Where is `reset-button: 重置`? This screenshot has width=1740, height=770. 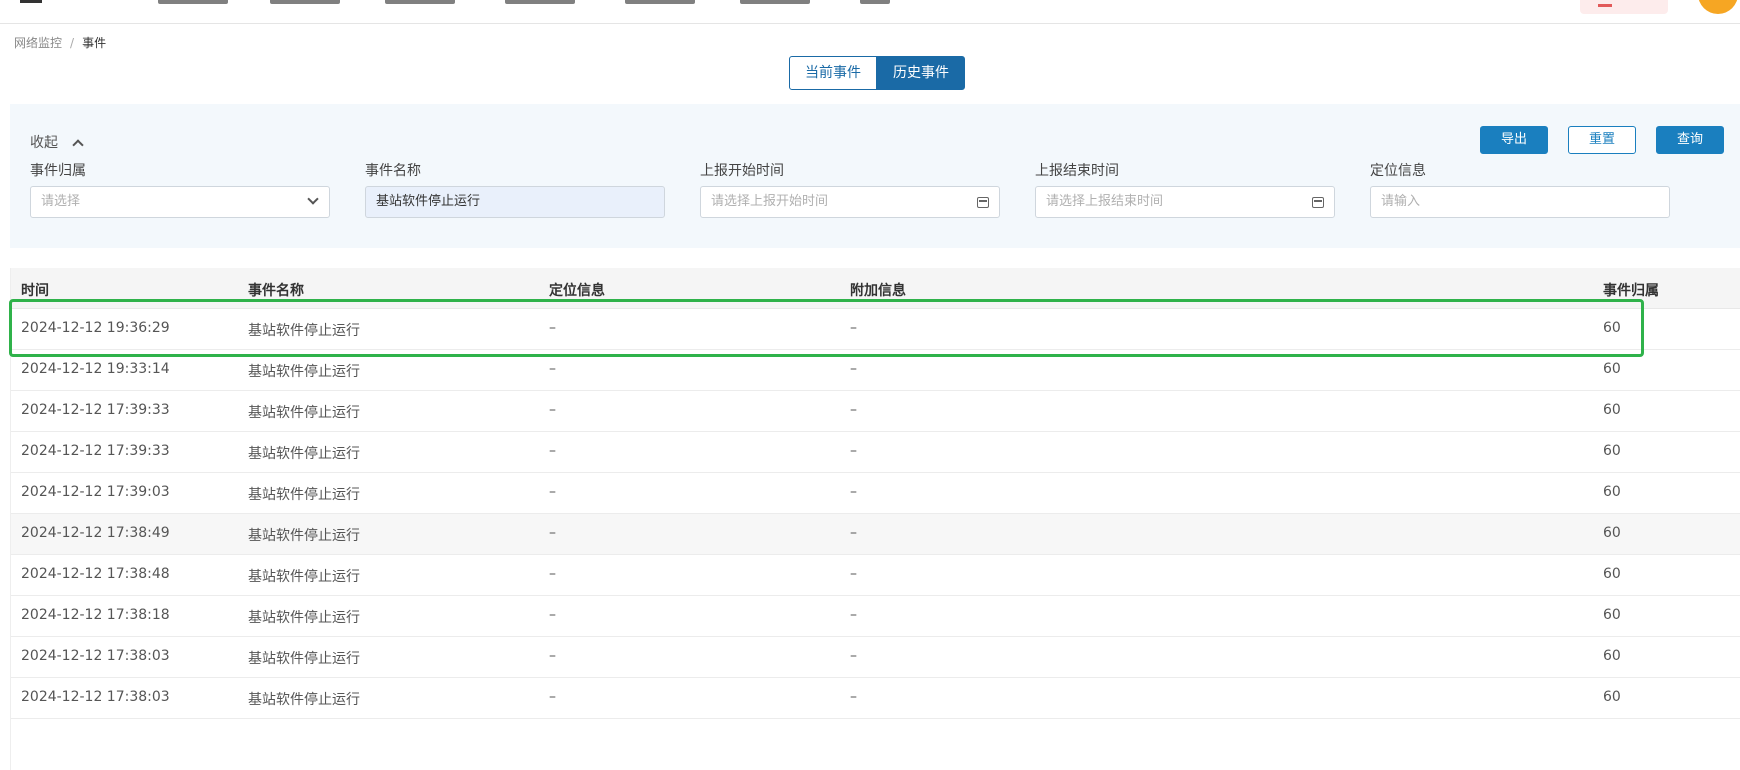
reset-button: 重置 is located at coordinates (1602, 140).